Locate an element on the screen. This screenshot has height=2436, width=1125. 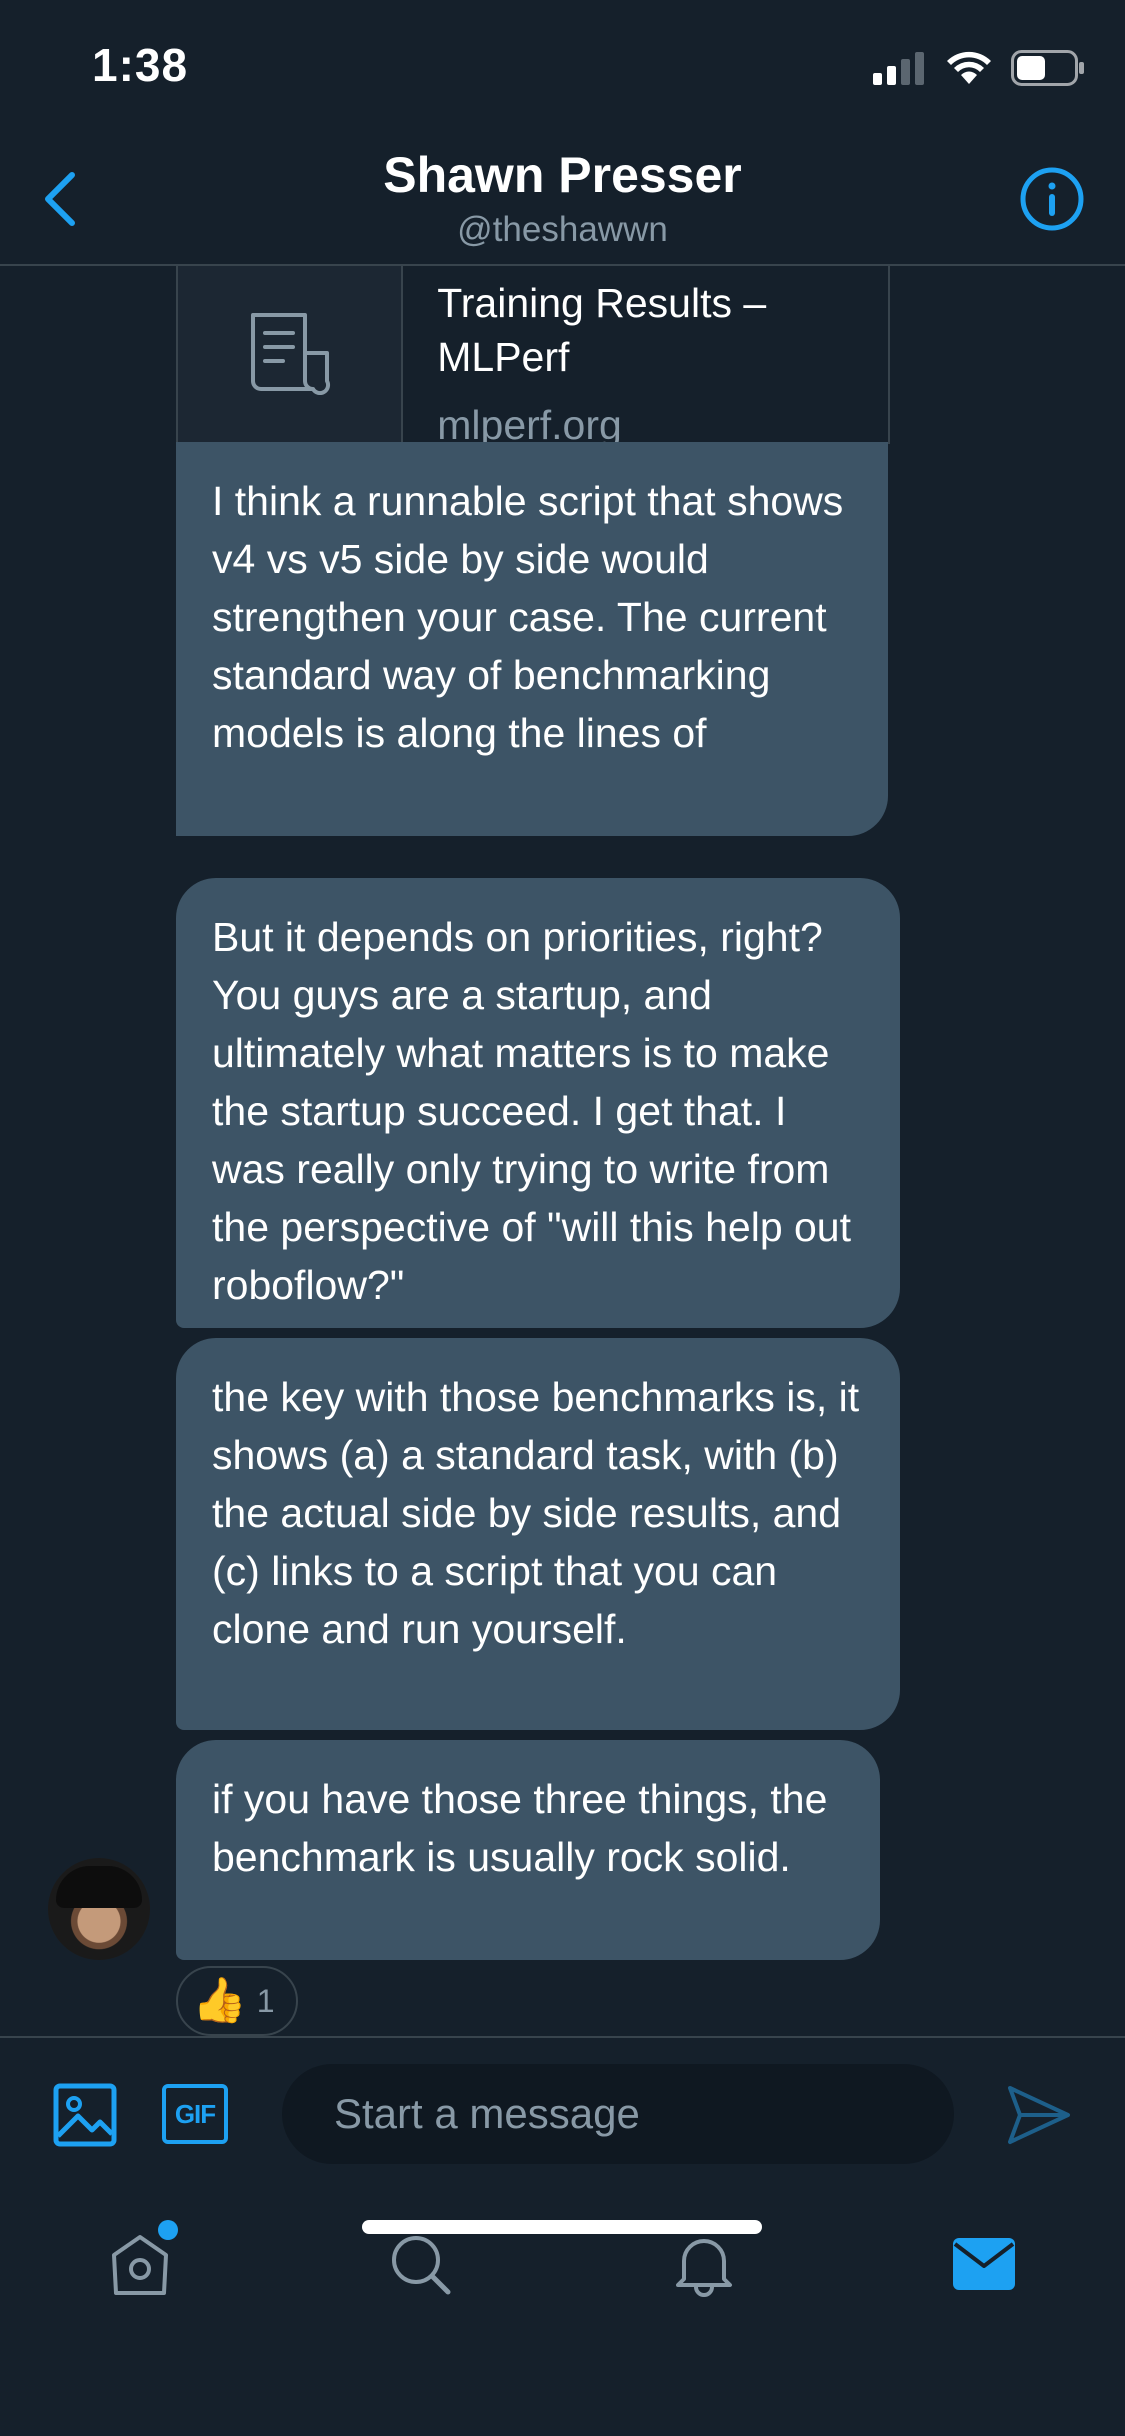
tab-notifications is located at coordinates (704, 2264).